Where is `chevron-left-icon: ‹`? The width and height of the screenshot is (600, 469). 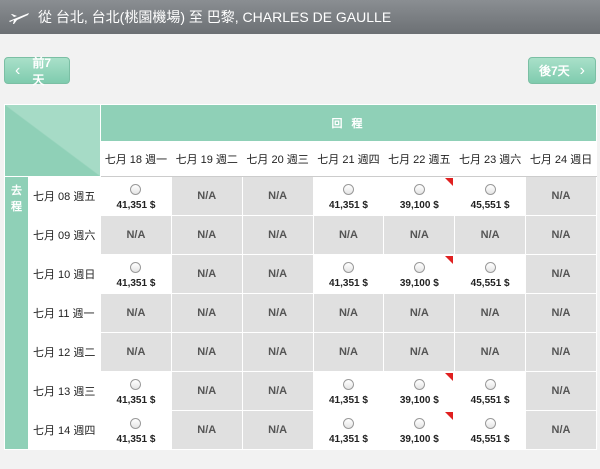
chevron-left-icon: ‹ is located at coordinates (18, 70).